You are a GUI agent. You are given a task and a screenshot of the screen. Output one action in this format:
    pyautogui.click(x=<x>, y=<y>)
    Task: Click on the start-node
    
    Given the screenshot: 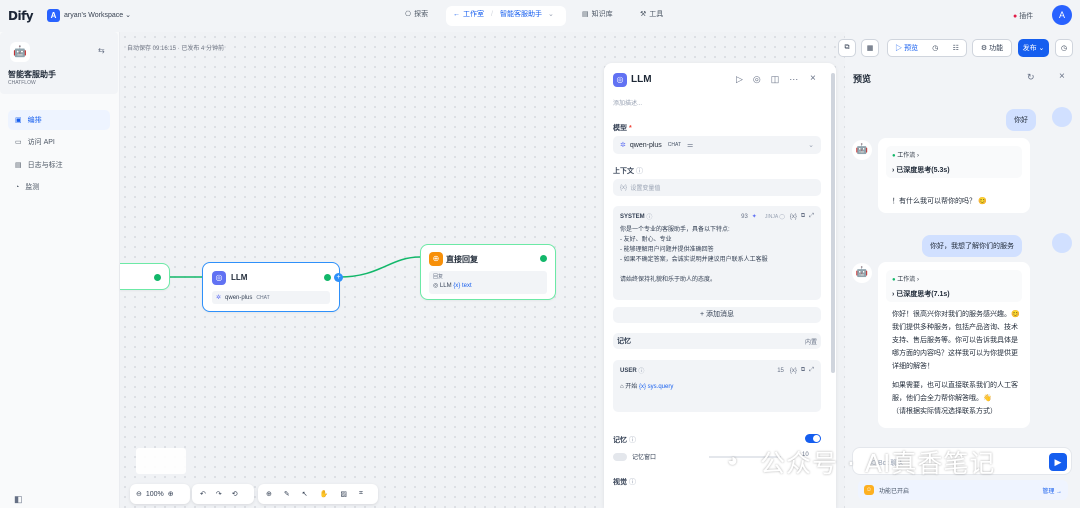 What is the action you would take?
    pyautogui.click(x=145, y=276)
    